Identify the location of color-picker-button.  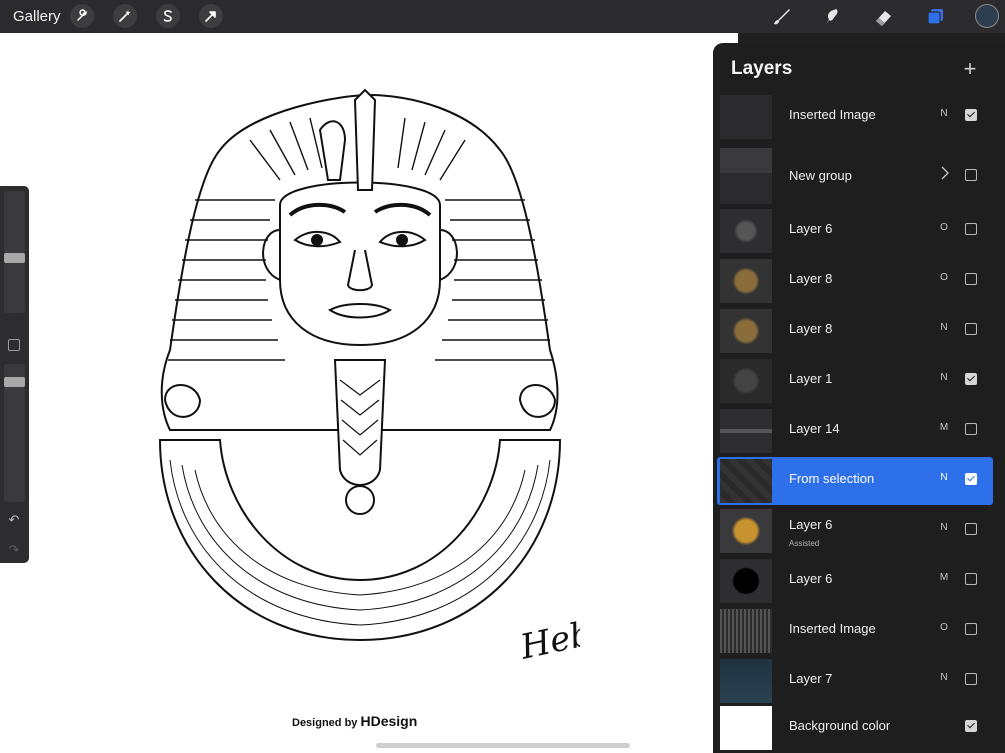
(987, 16).